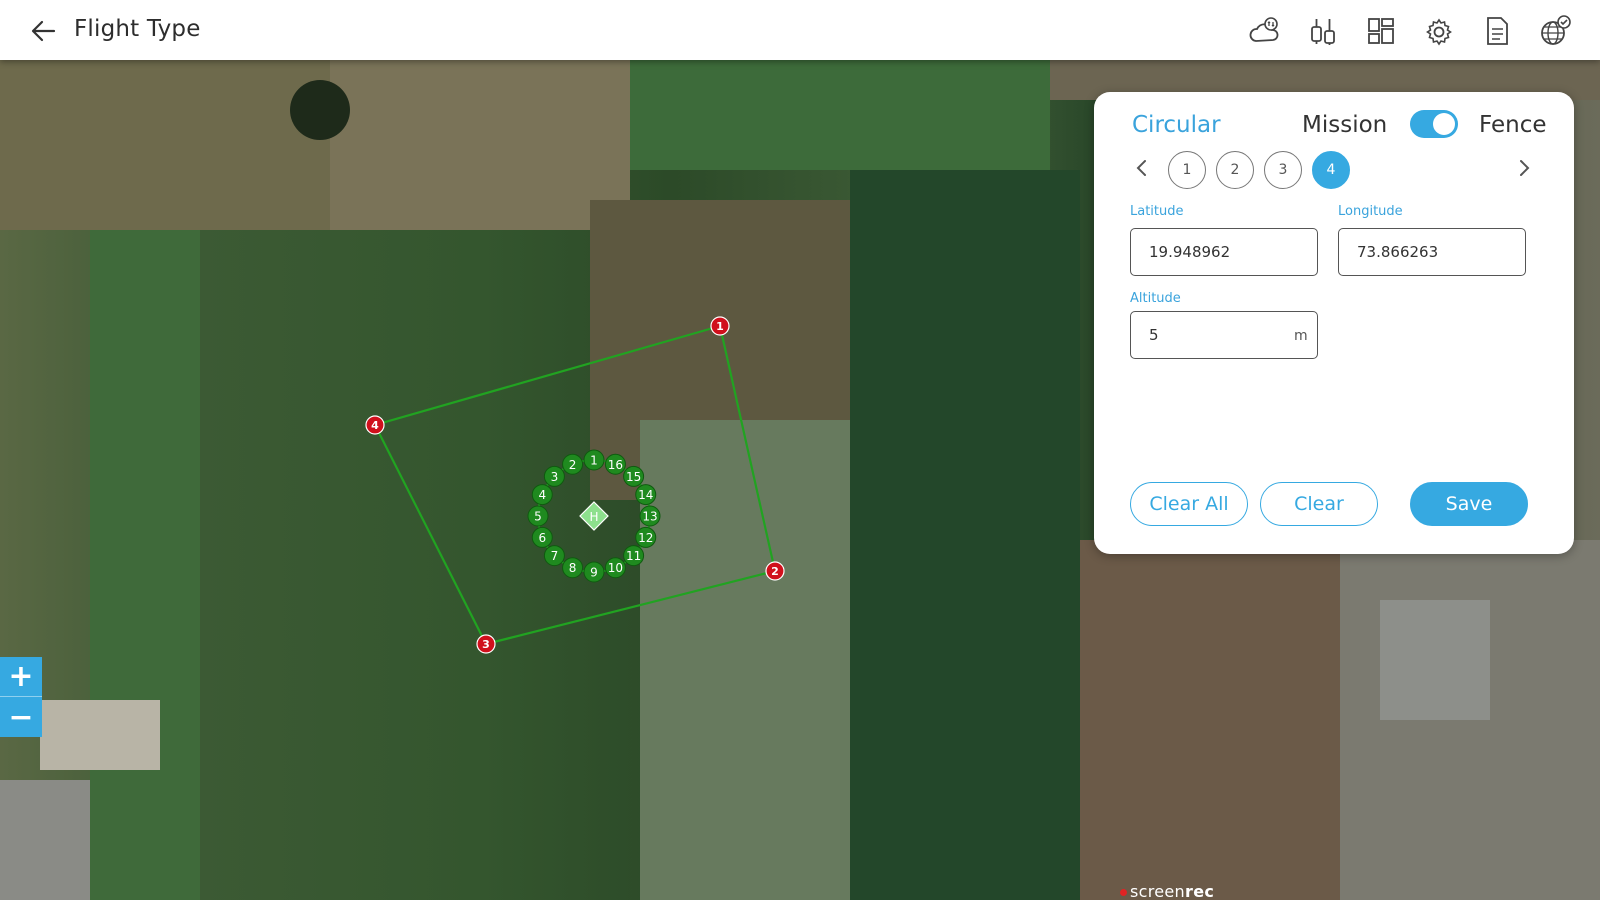  Describe the element at coordinates (1123, 892) in the screenshot. I see `record-dot-icon` at that location.